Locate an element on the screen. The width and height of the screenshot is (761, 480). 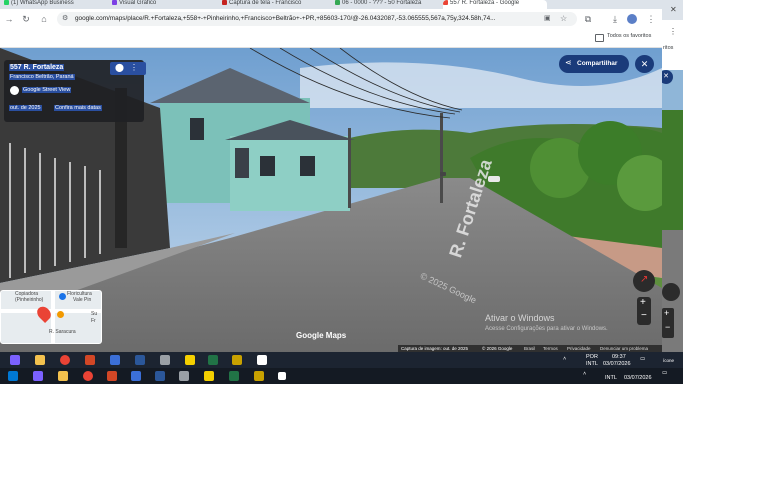
map-label: Vale Pin is located at coordinates (82, 300).